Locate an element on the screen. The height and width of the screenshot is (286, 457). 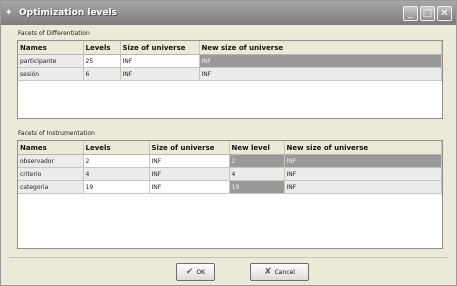
cell-name: categoria is located at coordinates (51, 187).